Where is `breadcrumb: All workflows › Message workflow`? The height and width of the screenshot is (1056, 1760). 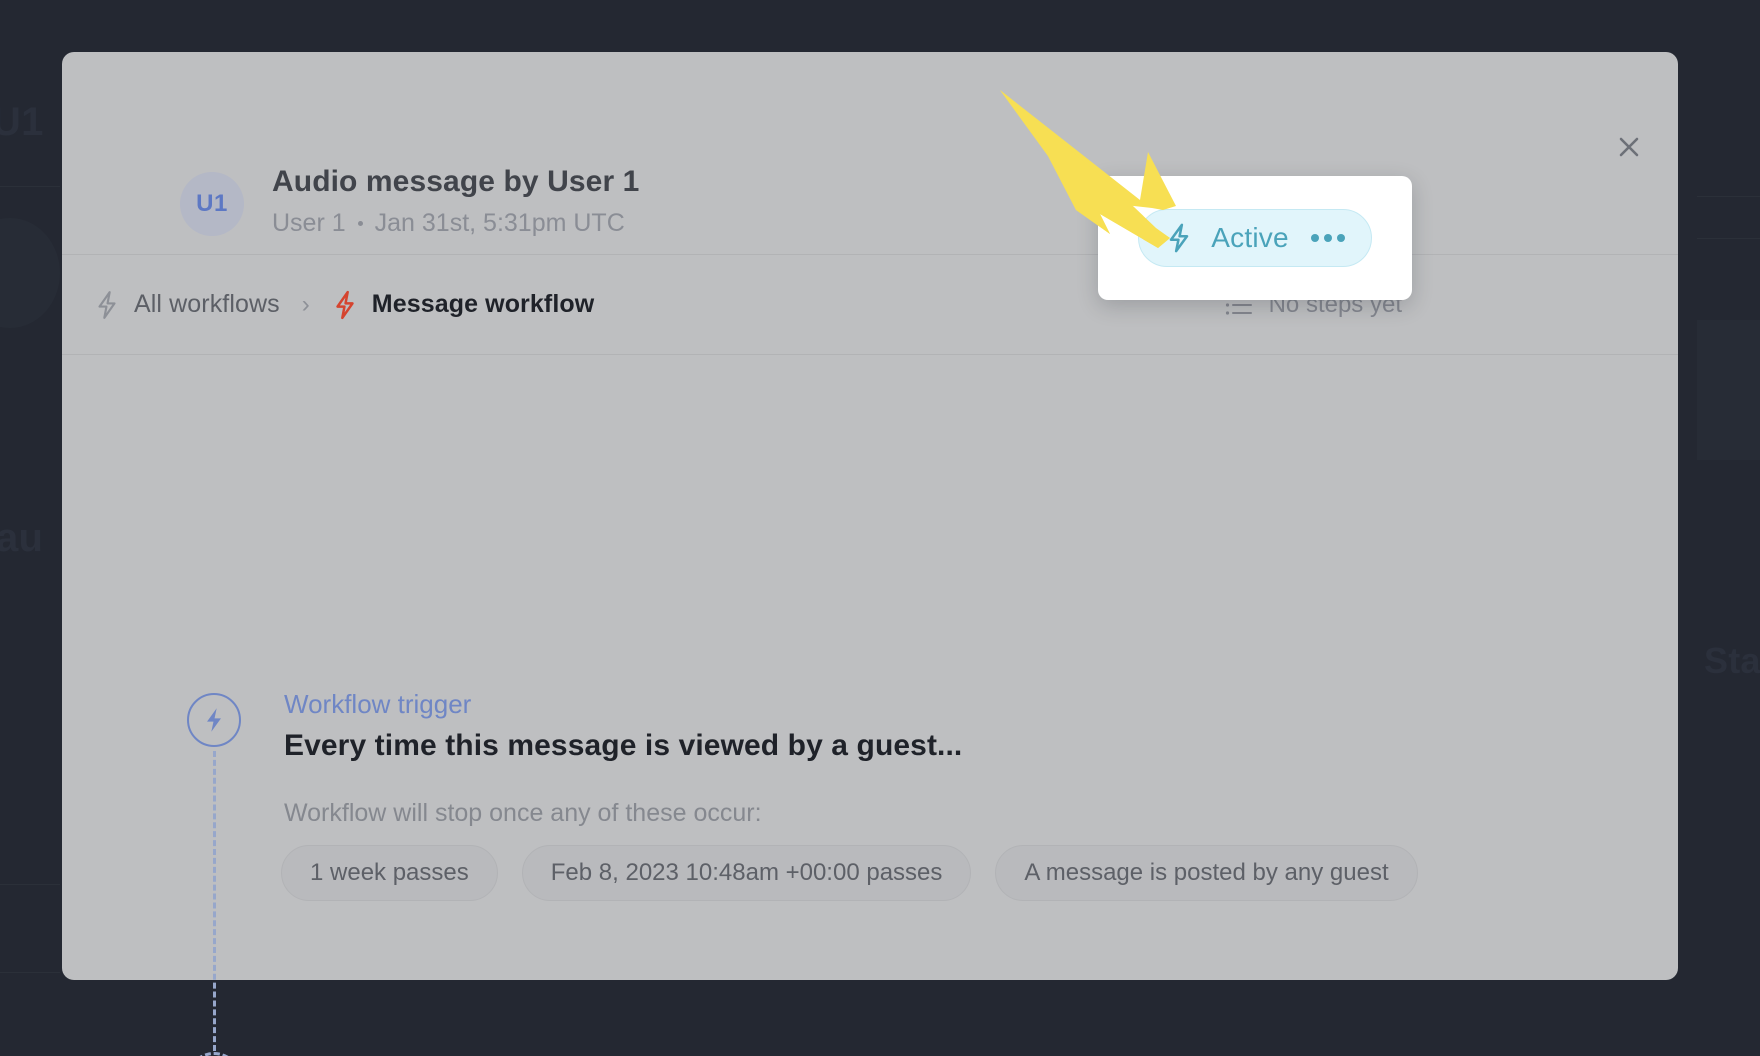
breadcrumb: All workflows › Message workflow is located at coordinates (344, 305).